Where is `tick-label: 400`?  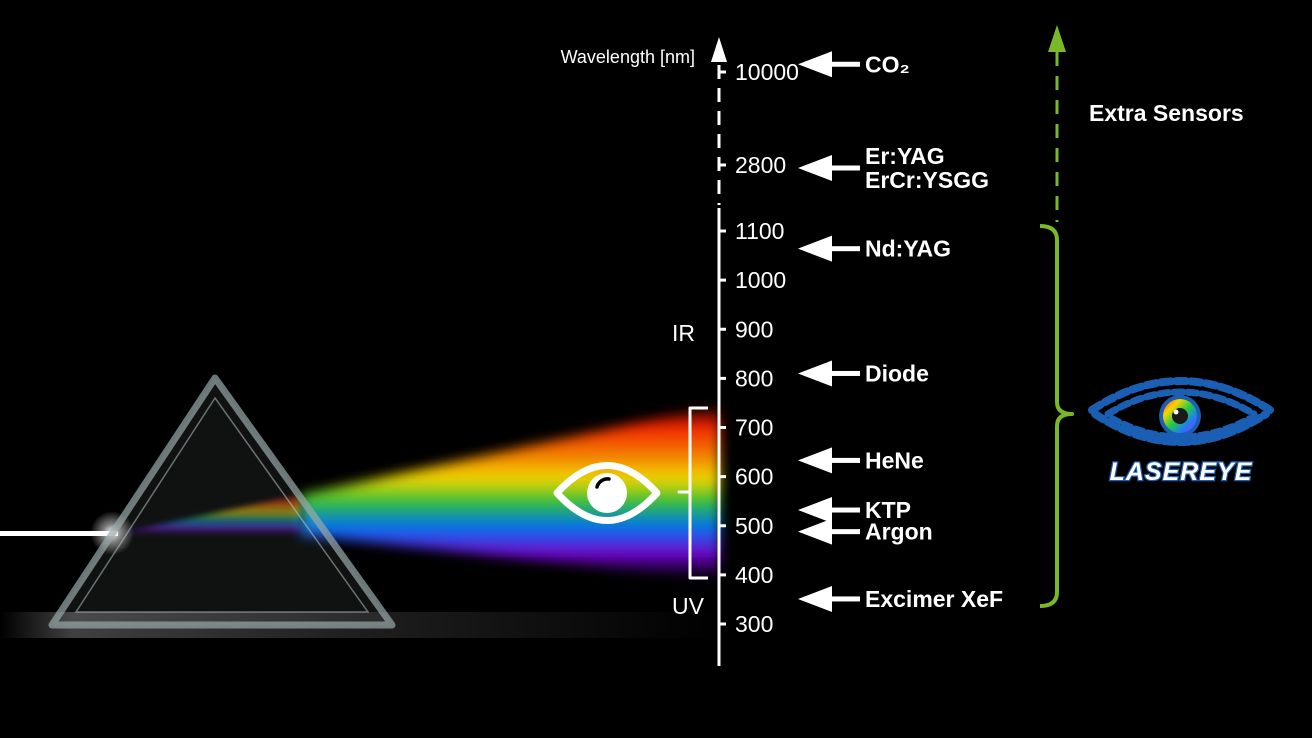
tick-label: 400 is located at coordinates (754, 575).